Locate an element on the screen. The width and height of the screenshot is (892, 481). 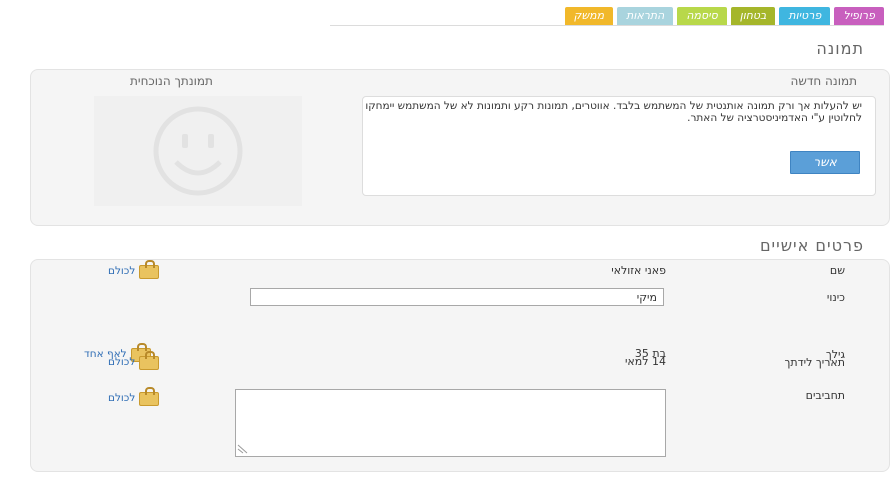
name-label: שם is located at coordinates (837, 270).